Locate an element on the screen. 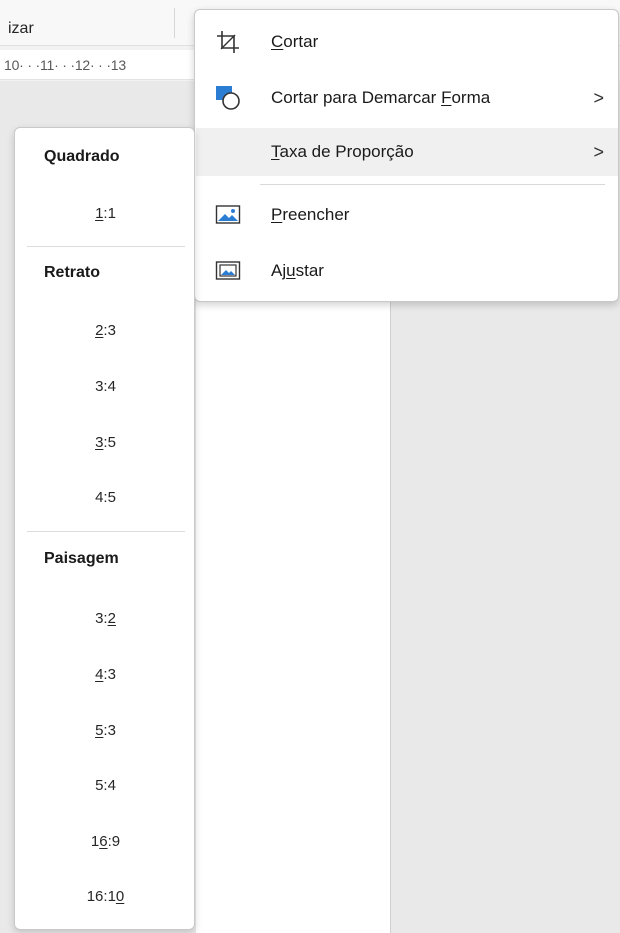 This screenshot has width=620, height=933. ratio-option-1-1: 1:1 is located at coordinates (105, 213).